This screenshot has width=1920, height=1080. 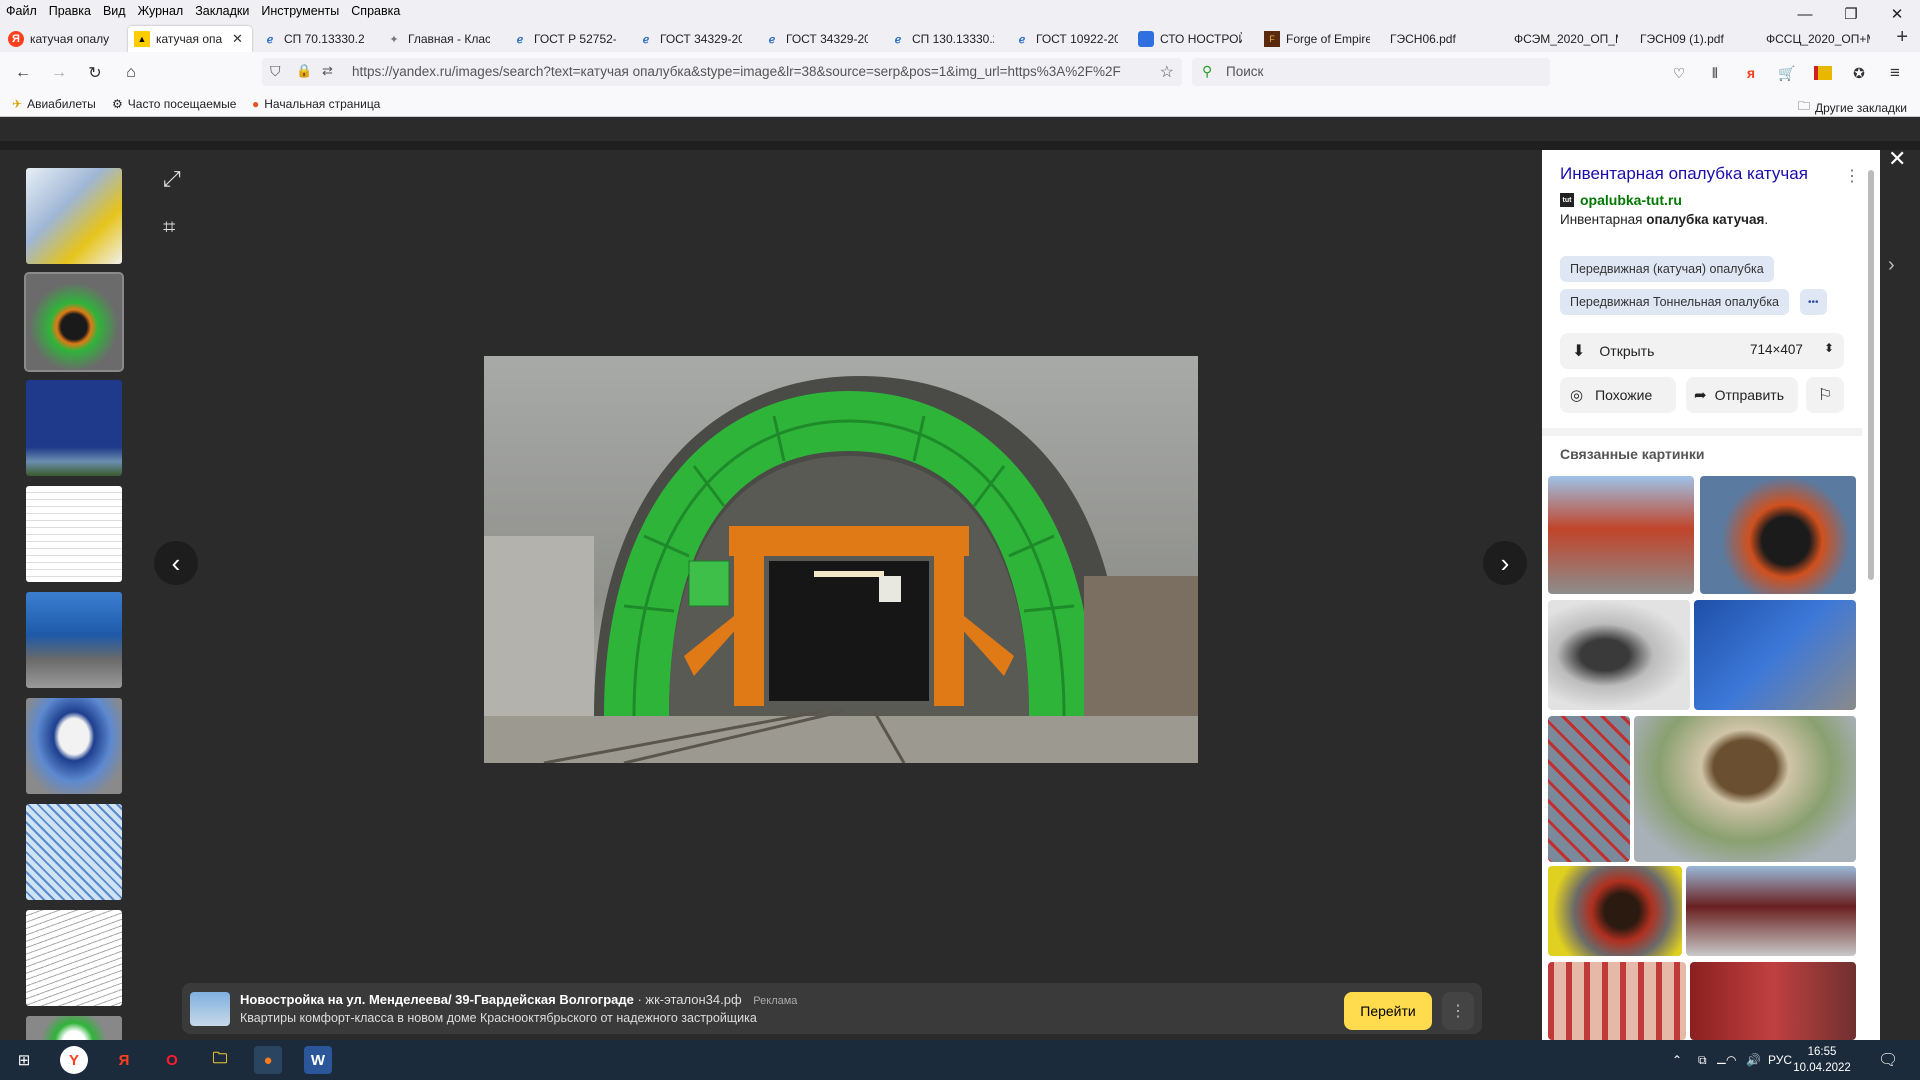 What do you see at coordinates (1679, 73) in the screenshot?
I see `pocket-icon: ♡` at bounding box center [1679, 73].